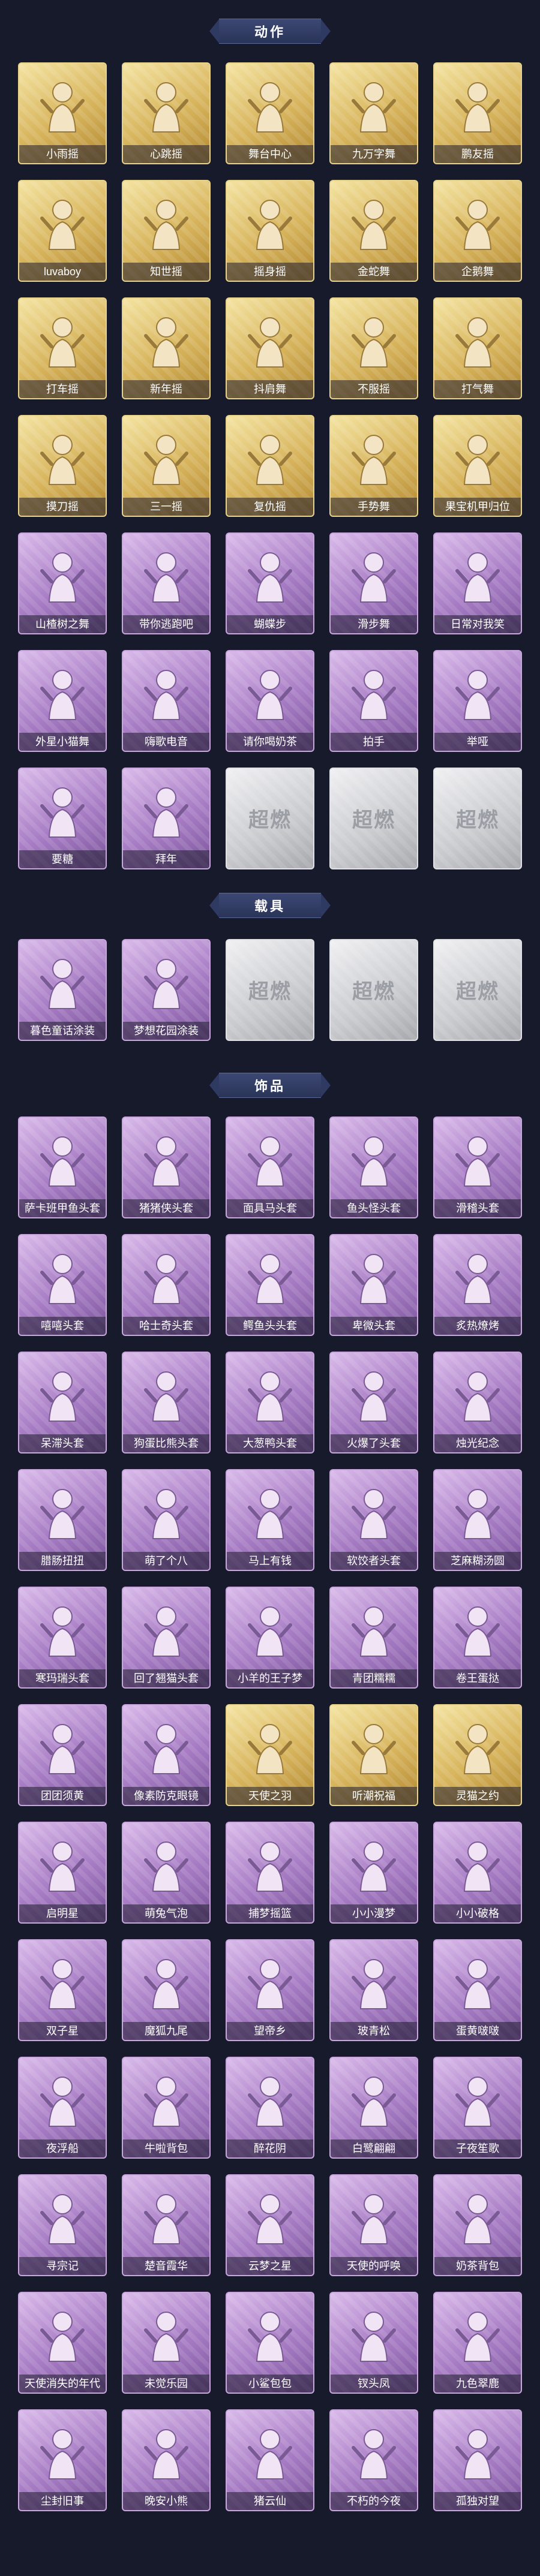 This screenshot has width=540, height=2576. What do you see at coordinates (270, 1990) in the screenshot?
I see `accessories-item-card: 望帝乡` at bounding box center [270, 1990].